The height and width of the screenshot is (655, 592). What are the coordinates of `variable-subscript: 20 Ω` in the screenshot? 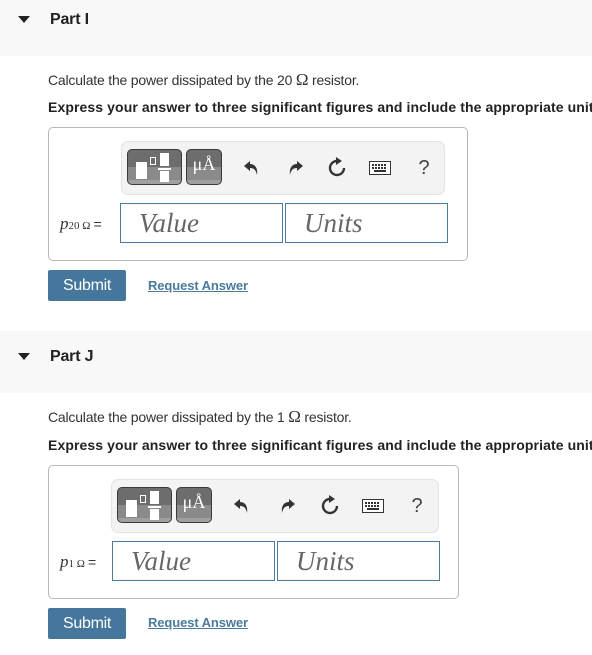 It's located at (79, 226).